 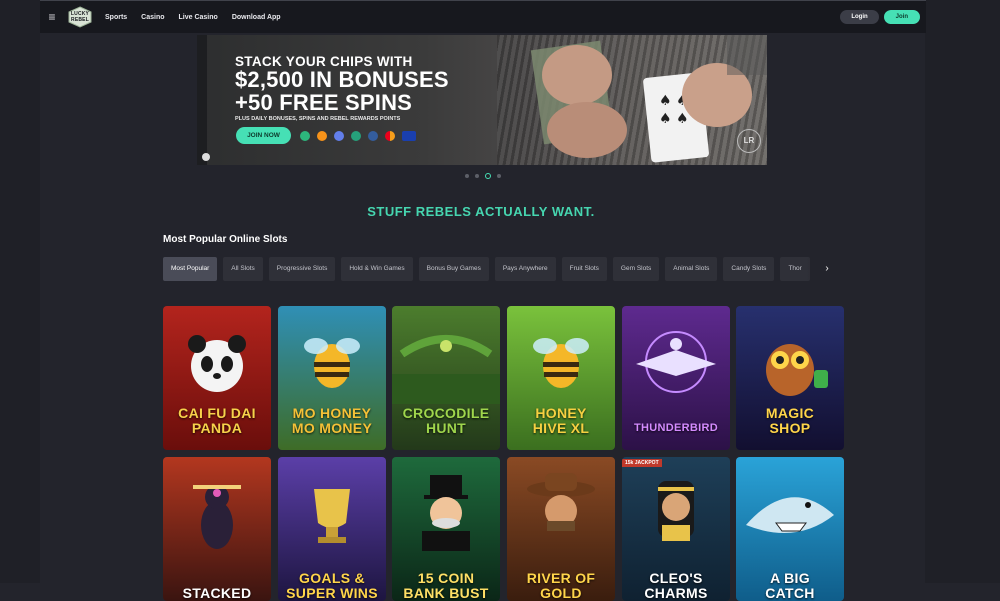 I want to click on category-chip-candy-slots: Candy Slots, so click(x=749, y=269).